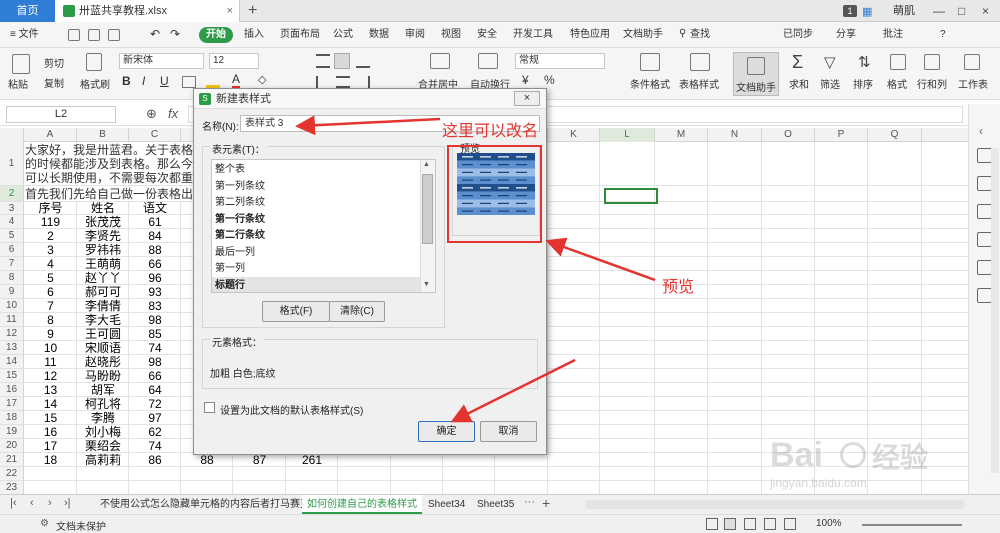 This screenshot has width=1000, height=533. I want to click on baidu-jingyan-watermark: Bai 经验 jingyan.baidu.com, so click(875, 464).